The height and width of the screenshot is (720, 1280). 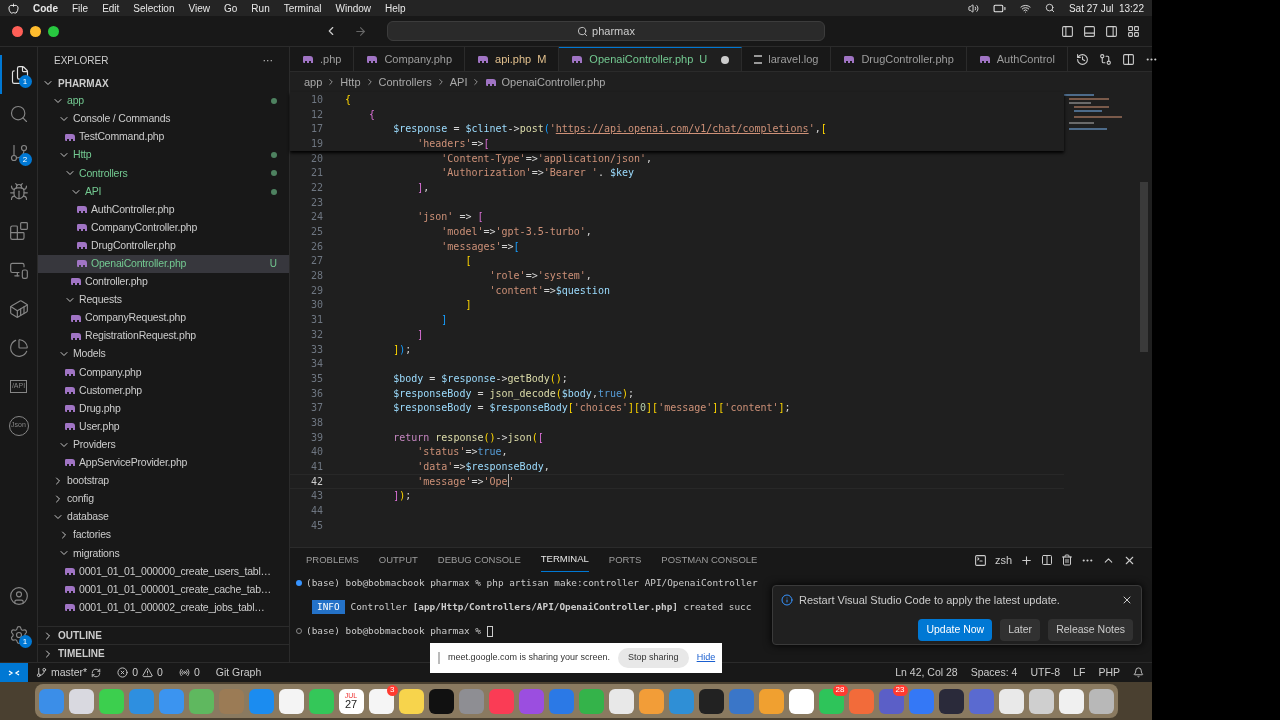 I want to click on folder-row: Models, so click(x=163, y=354).